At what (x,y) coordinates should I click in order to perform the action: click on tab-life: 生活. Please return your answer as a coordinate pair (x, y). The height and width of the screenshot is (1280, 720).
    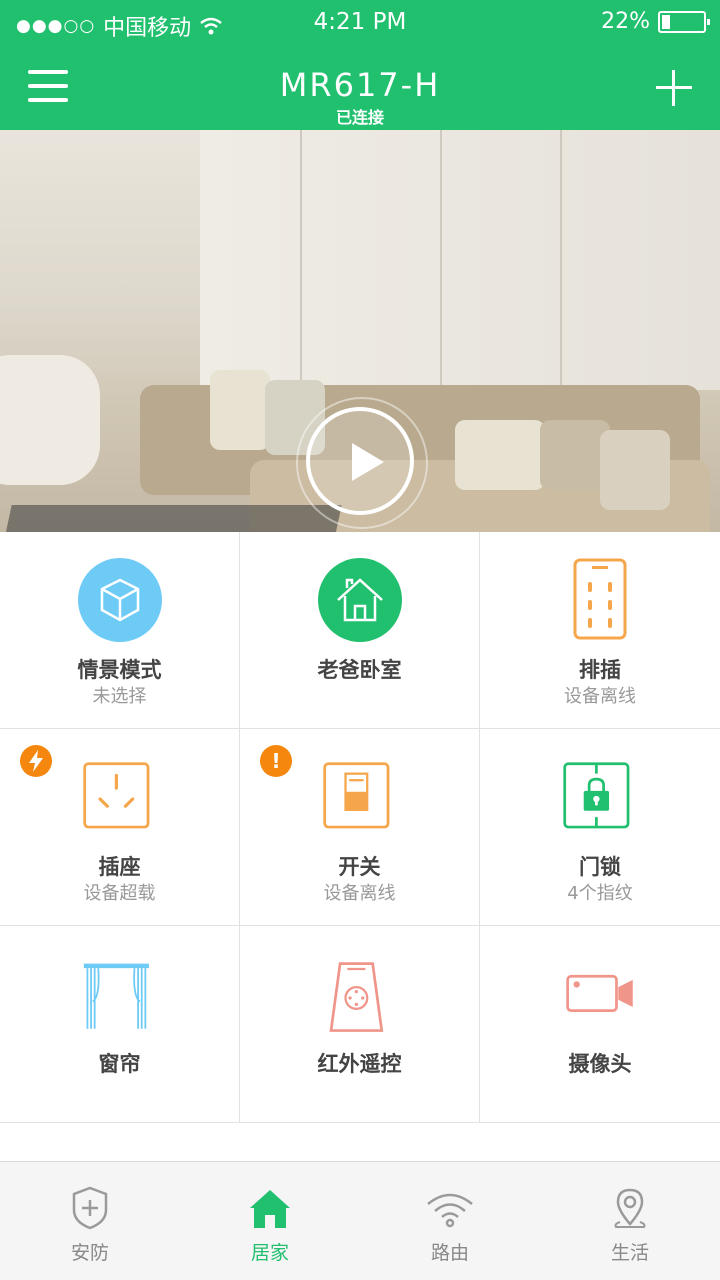
    Looking at the image, I should click on (630, 1221).